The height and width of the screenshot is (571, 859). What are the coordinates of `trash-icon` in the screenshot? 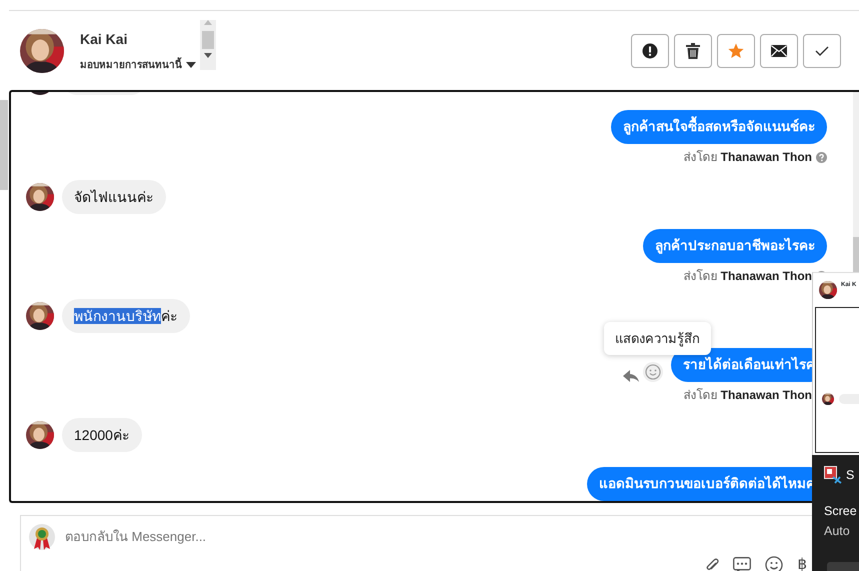 It's located at (693, 50).